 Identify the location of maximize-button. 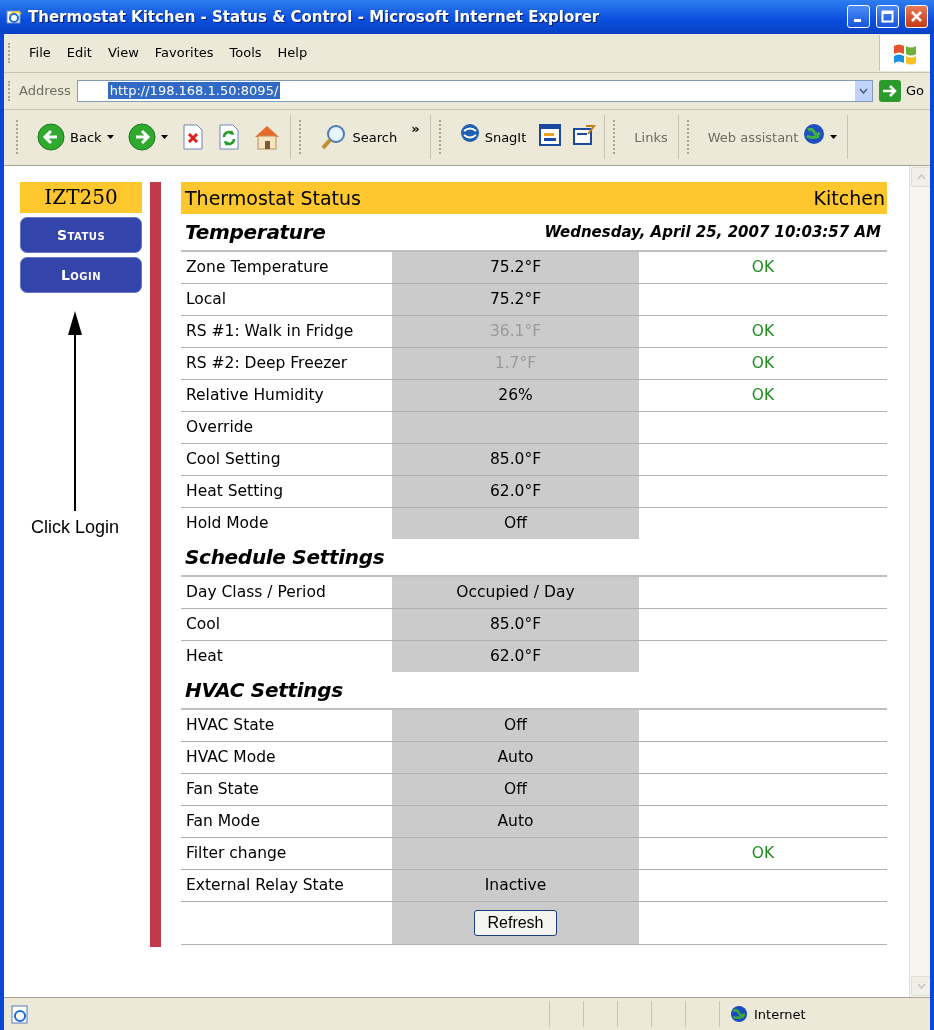
(887, 17).